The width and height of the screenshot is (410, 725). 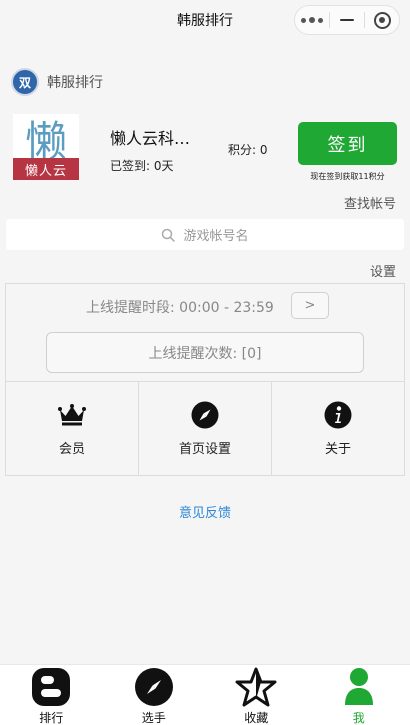 I want to click on avatar: 懒 懒人云, so click(x=46, y=147).